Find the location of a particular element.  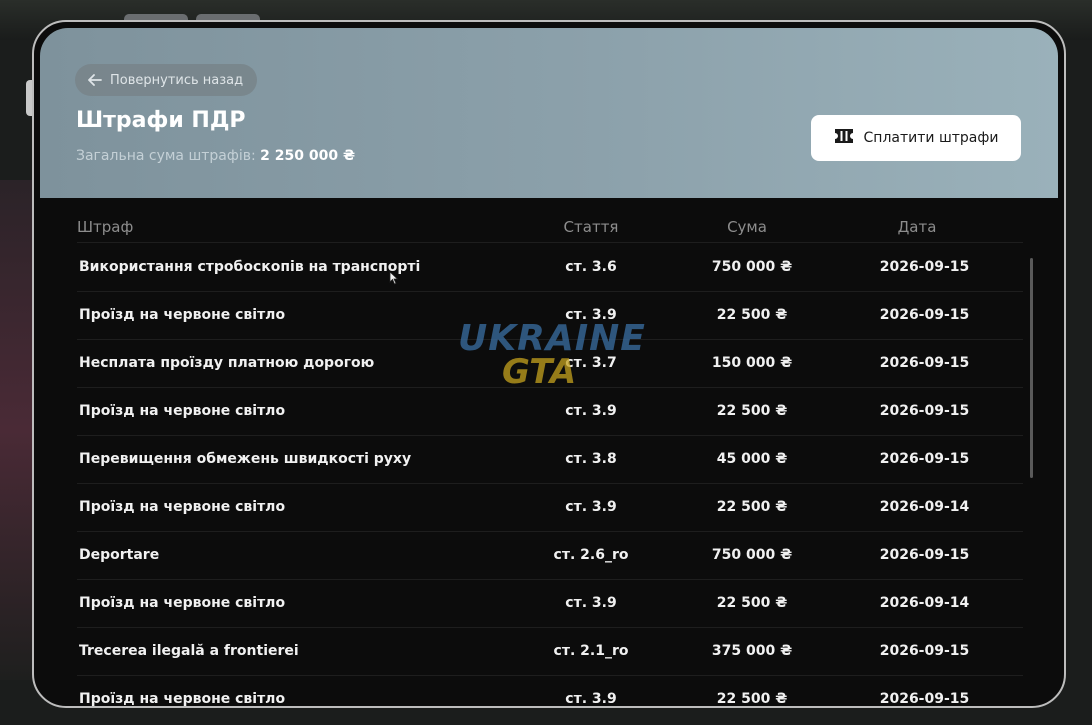

total-fines: Загальна сума штрафів: 2 250 000 ₴ is located at coordinates (215, 156).